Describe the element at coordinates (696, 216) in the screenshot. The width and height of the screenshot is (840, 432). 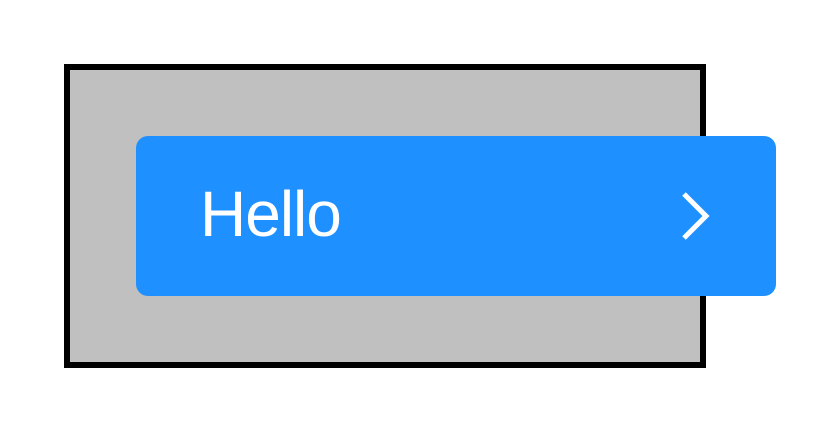
I see `chevron-right-icon` at that location.